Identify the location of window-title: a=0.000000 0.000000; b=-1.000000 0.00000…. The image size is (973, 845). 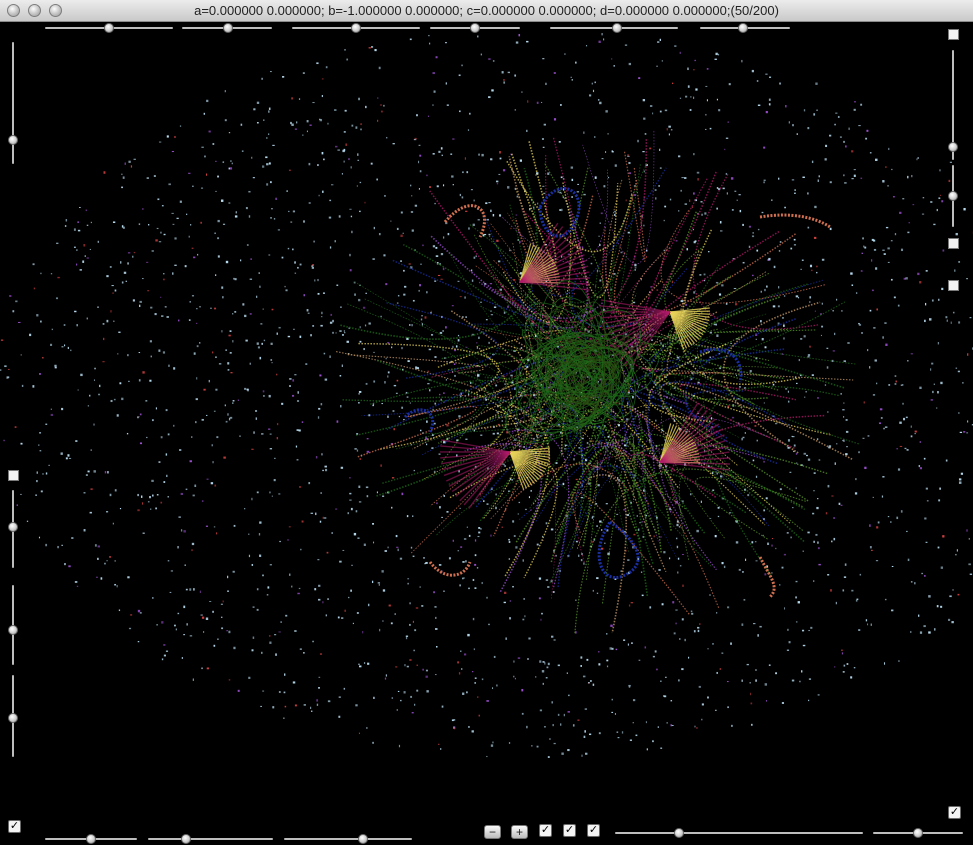
(486, 10).